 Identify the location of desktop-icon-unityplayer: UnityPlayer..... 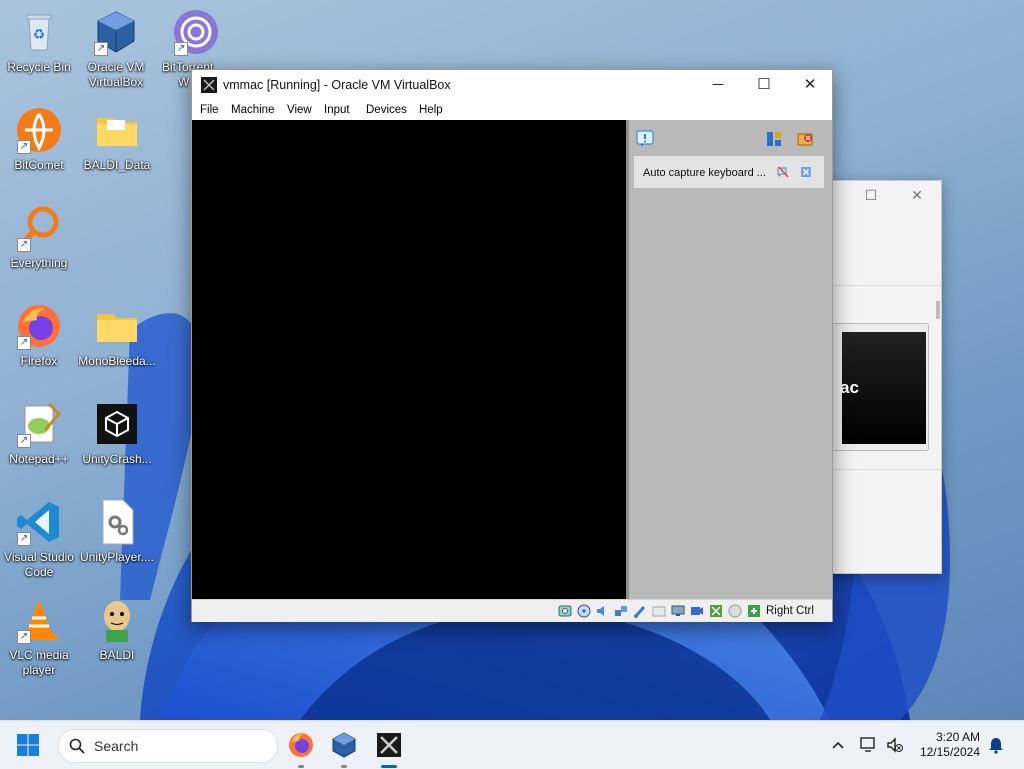
(117, 531).